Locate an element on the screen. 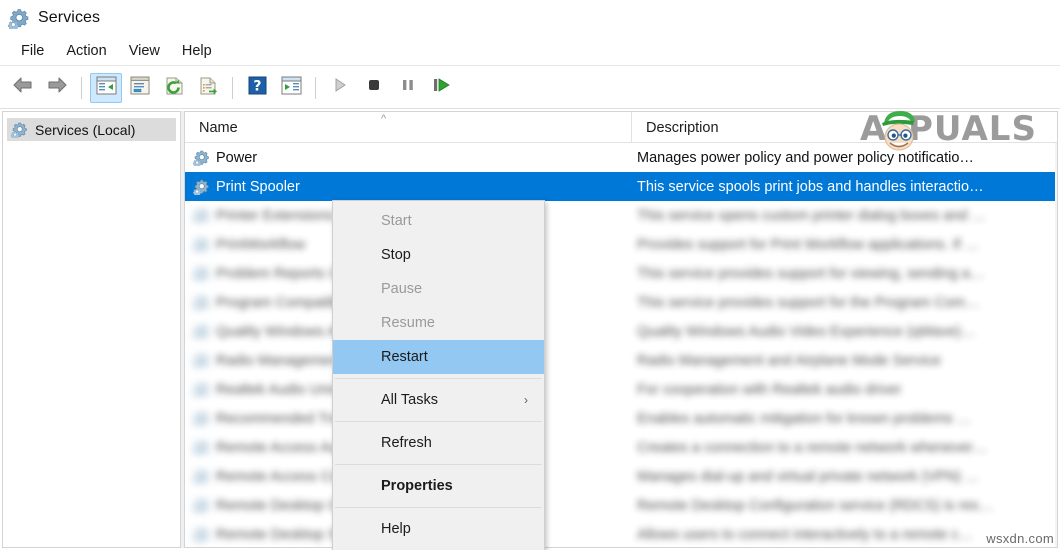  tree-item-services-local: Services (Local) is located at coordinates (91, 129).